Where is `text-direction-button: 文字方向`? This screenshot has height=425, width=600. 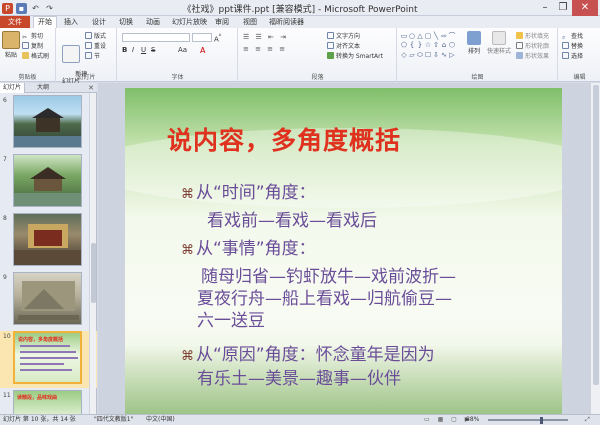 text-direction-button: 文字方向 is located at coordinates (343, 36).